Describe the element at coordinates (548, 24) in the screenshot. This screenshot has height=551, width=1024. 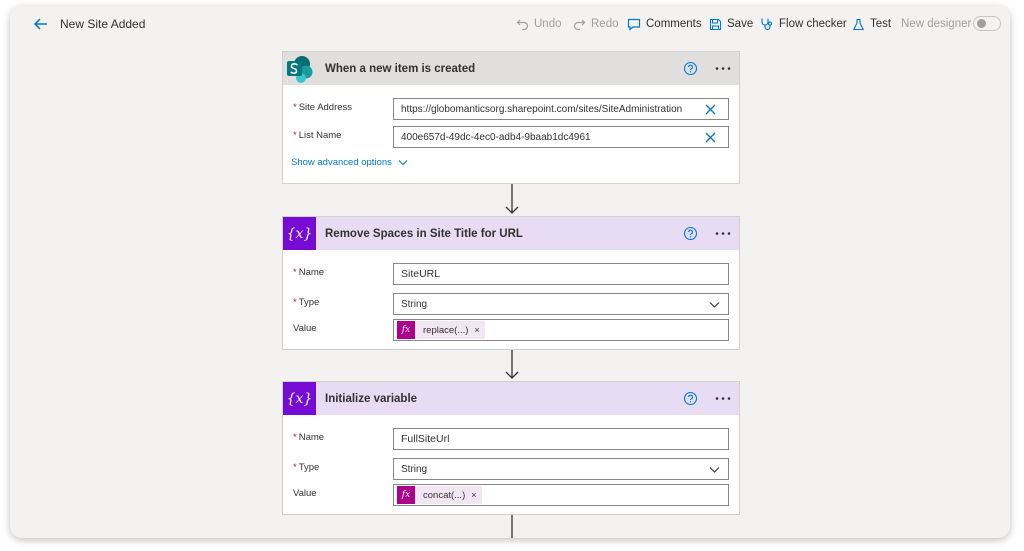
I see `undo-label: Undo` at that location.